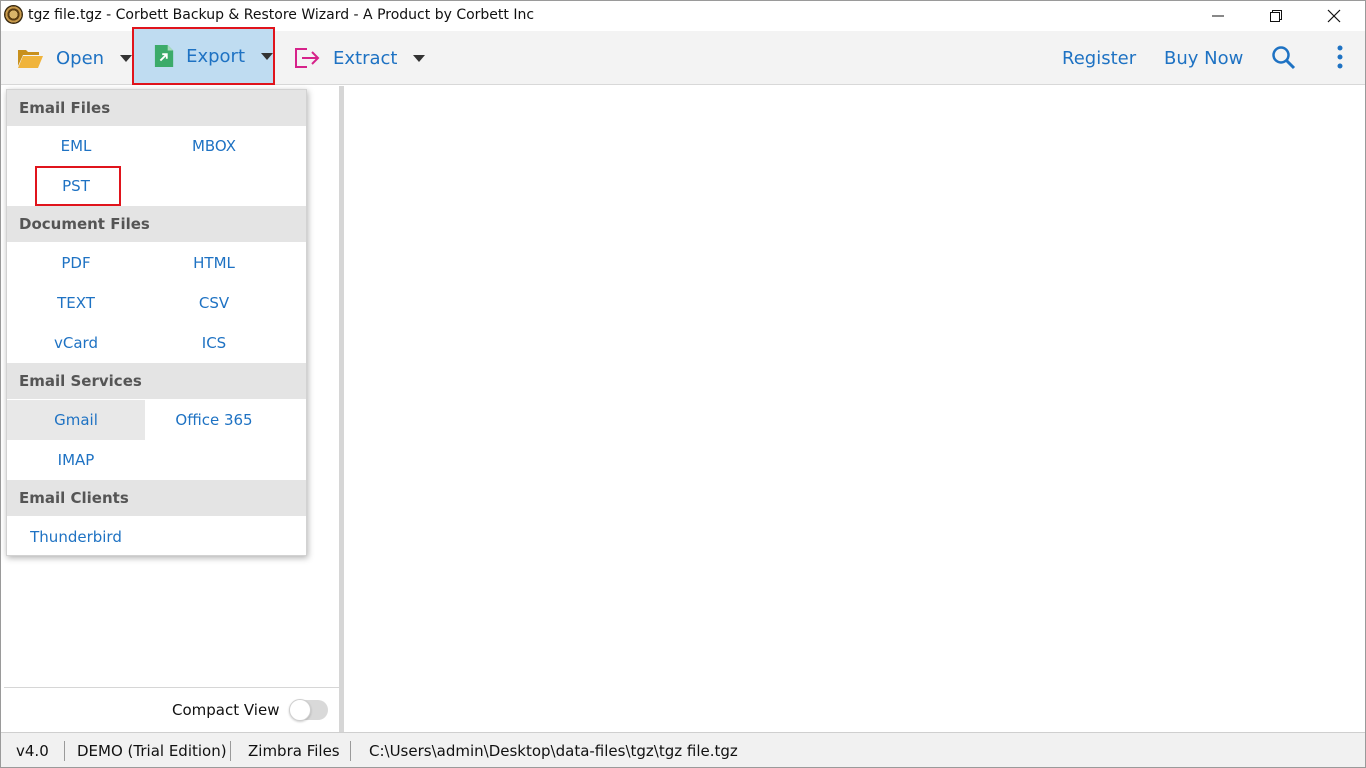  I want to click on export-file-icon, so click(164, 56).